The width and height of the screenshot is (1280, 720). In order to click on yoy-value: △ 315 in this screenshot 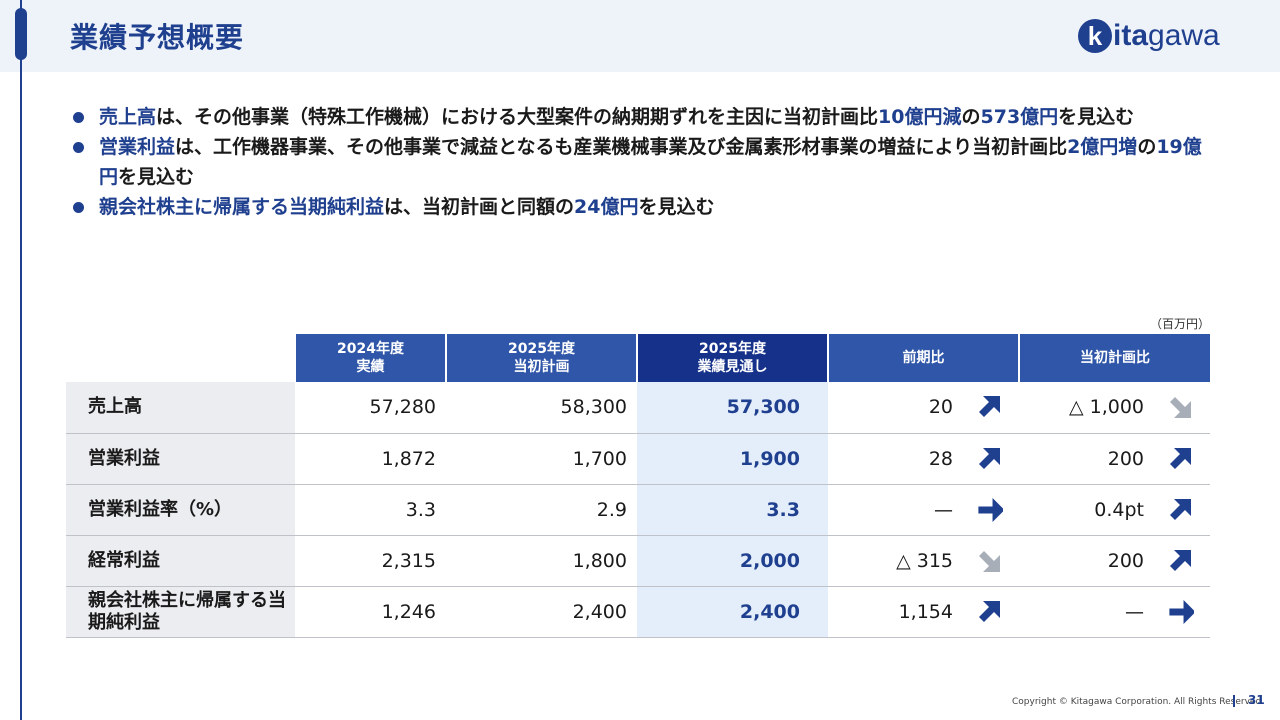, I will do `click(924, 560)`.